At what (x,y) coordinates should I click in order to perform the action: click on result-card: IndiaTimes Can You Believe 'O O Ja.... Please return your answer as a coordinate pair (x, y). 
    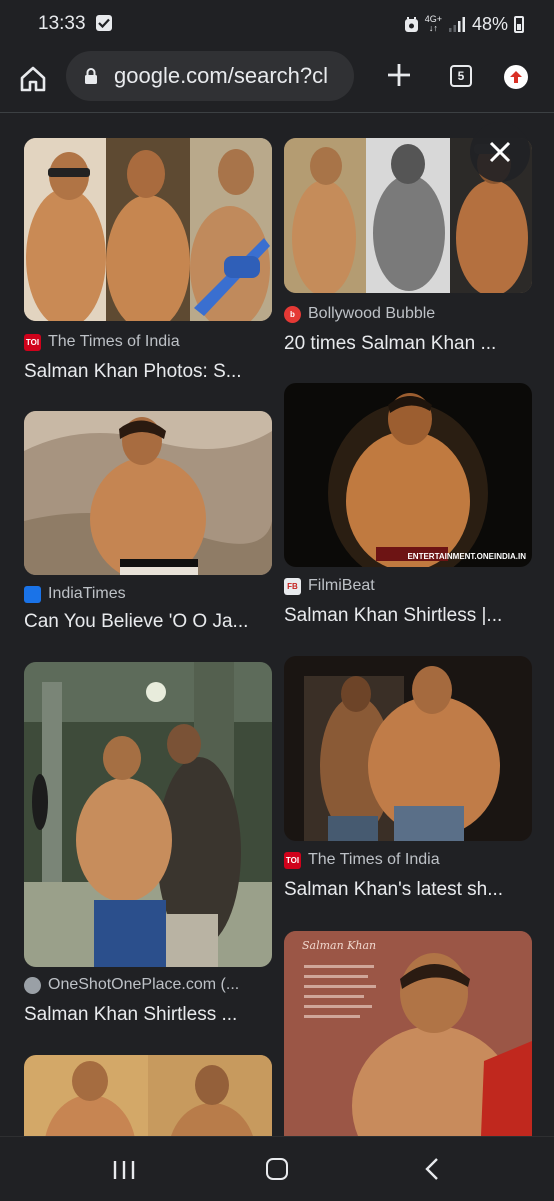
    Looking at the image, I should click on (148, 523).